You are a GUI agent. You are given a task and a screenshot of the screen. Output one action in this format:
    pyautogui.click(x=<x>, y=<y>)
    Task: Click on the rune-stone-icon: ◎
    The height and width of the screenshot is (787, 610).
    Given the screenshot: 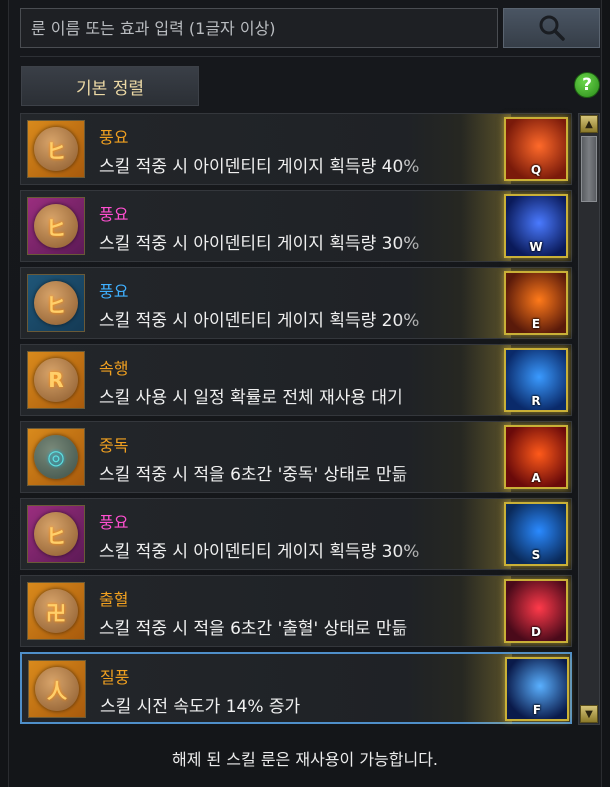 What is the action you would take?
    pyautogui.click(x=56, y=457)
    